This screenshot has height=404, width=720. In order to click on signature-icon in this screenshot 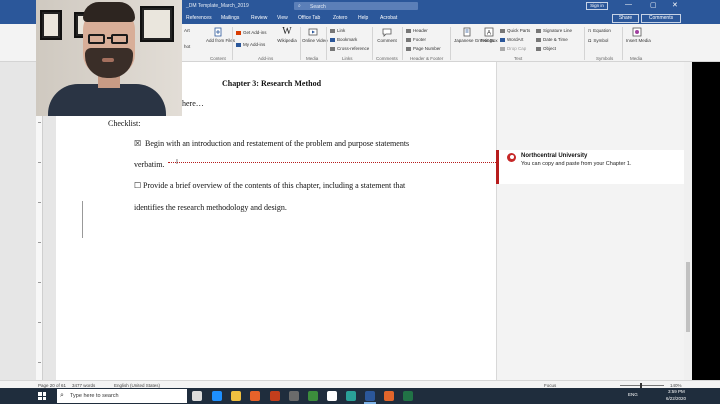, I will do `click(538, 30)`.